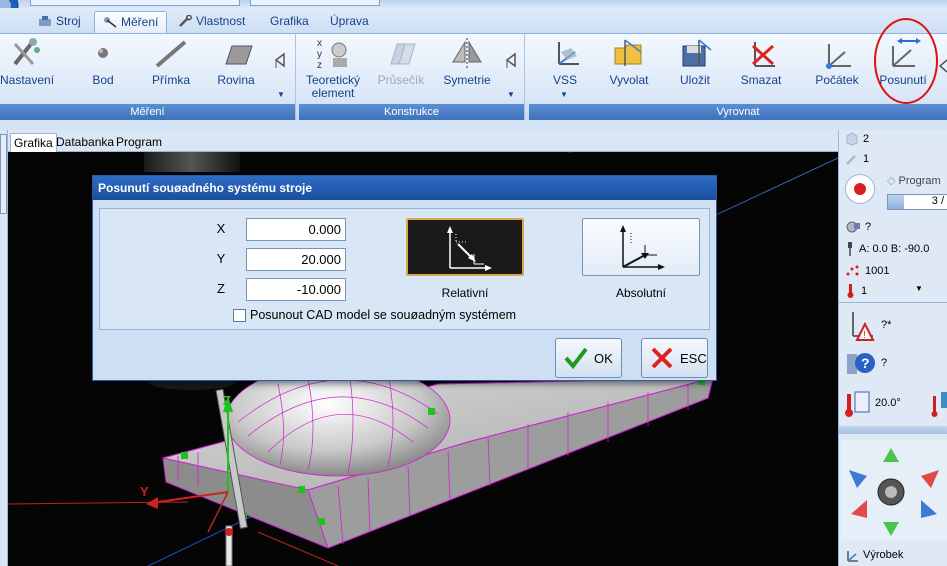 The height and width of the screenshot is (566, 947). I want to click on angles-value: A: 0.0 B: -90.0, so click(894, 248).